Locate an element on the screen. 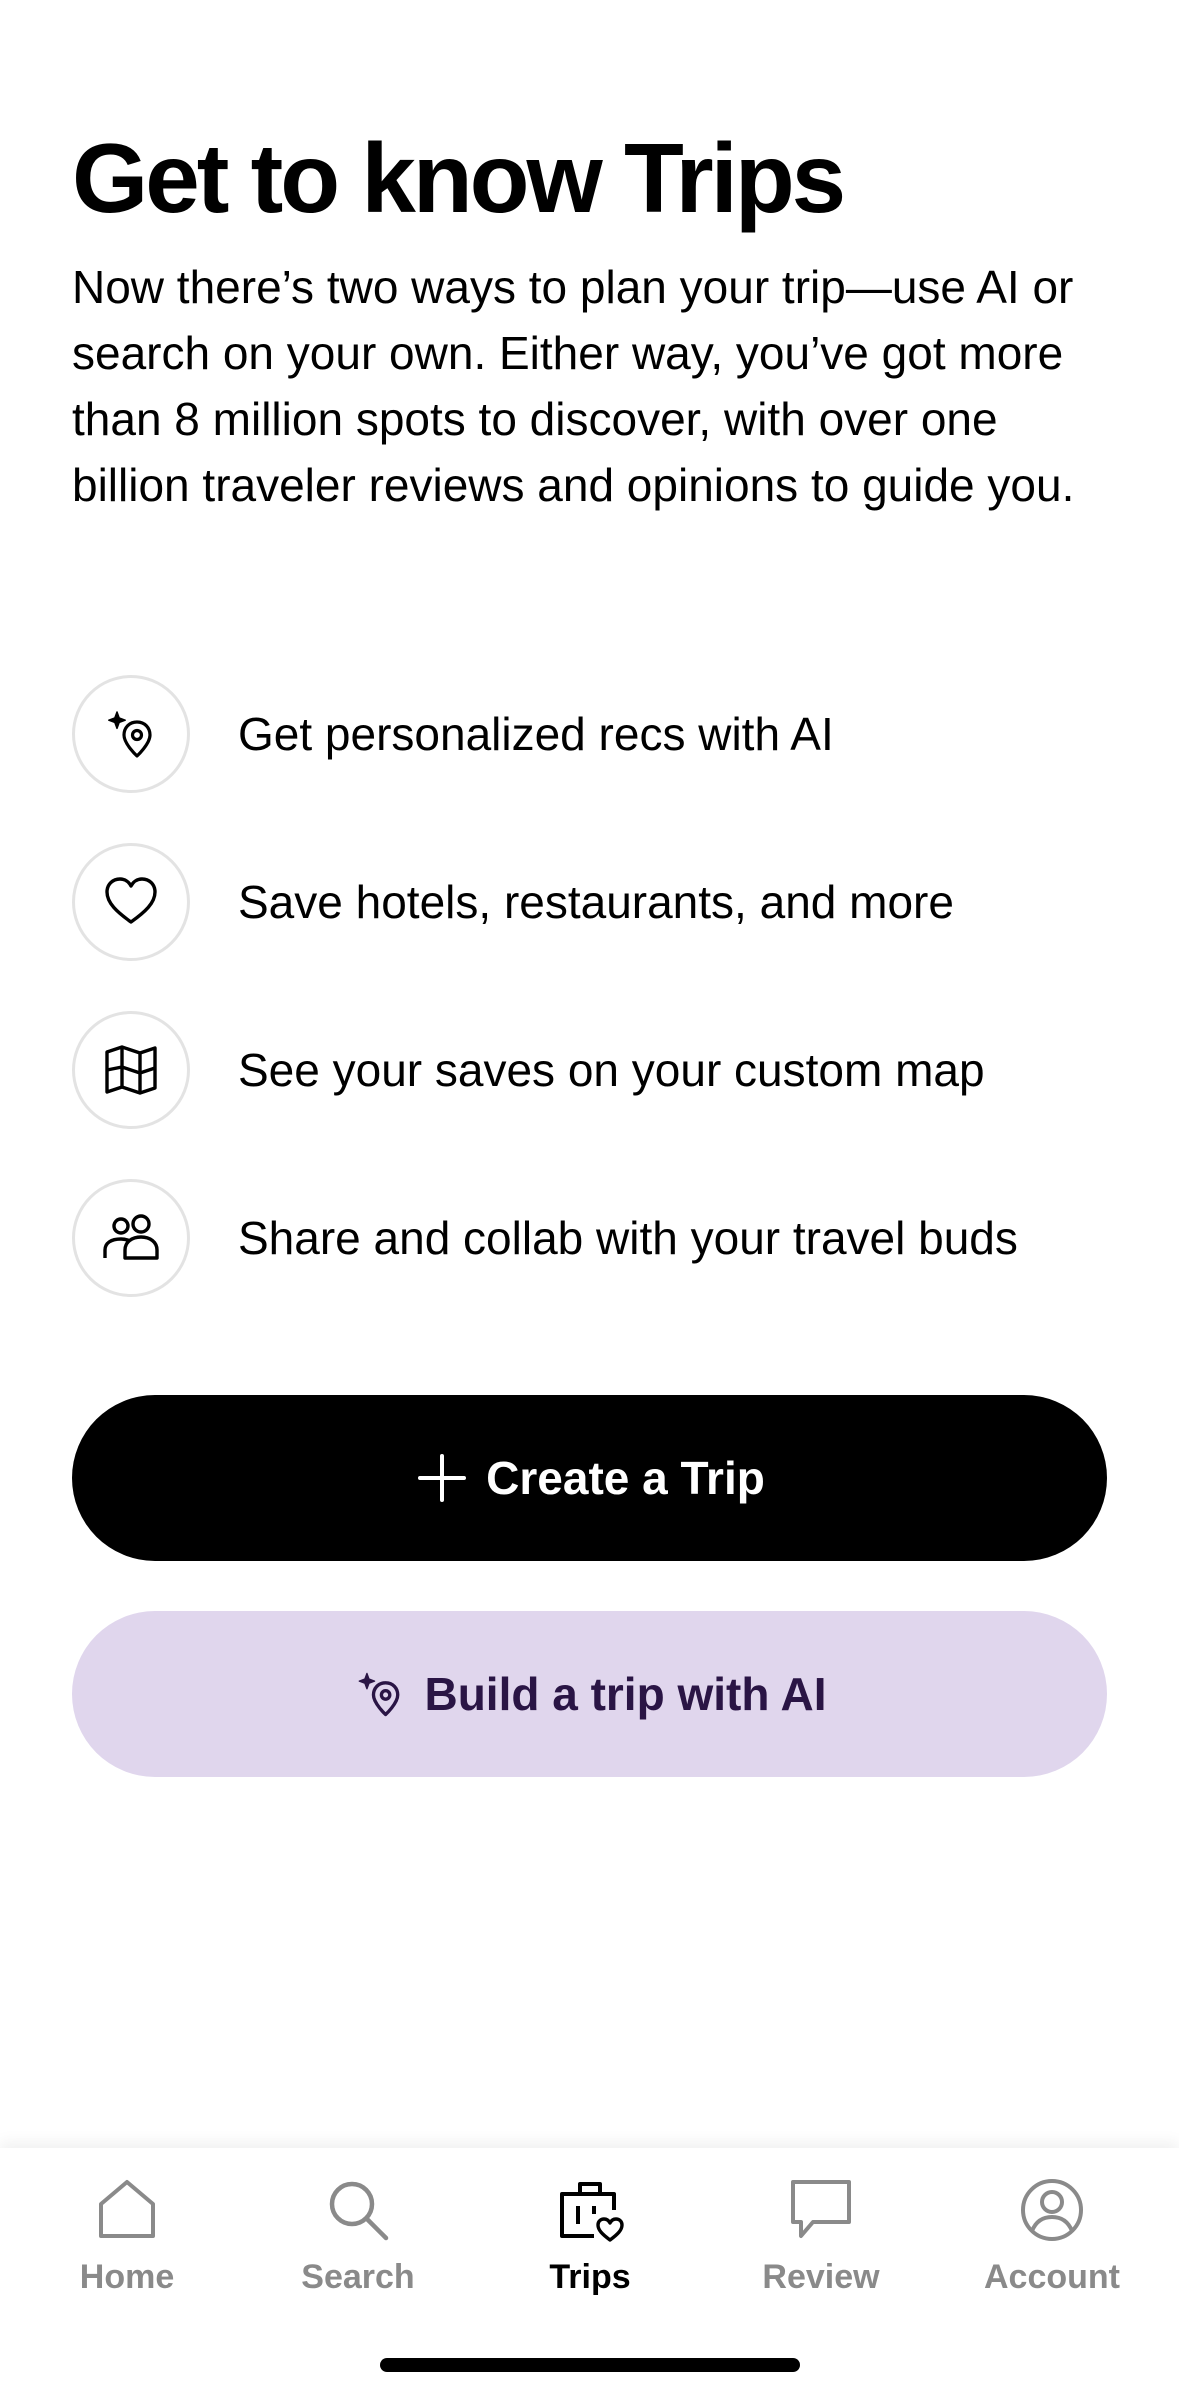 This screenshot has width=1179, height=2396. tab-search: Search is located at coordinates (358, 2235).